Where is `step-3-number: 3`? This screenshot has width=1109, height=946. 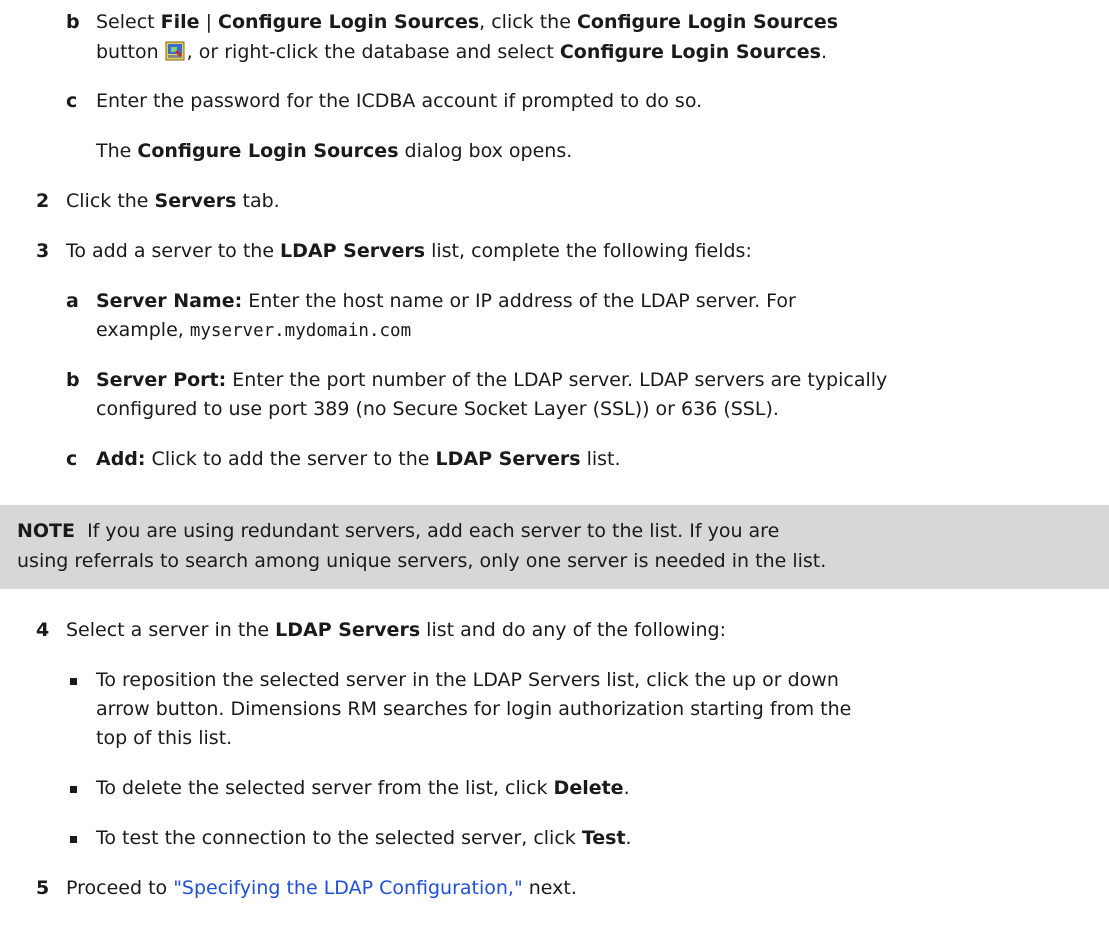 step-3-number: 3 is located at coordinates (43, 251).